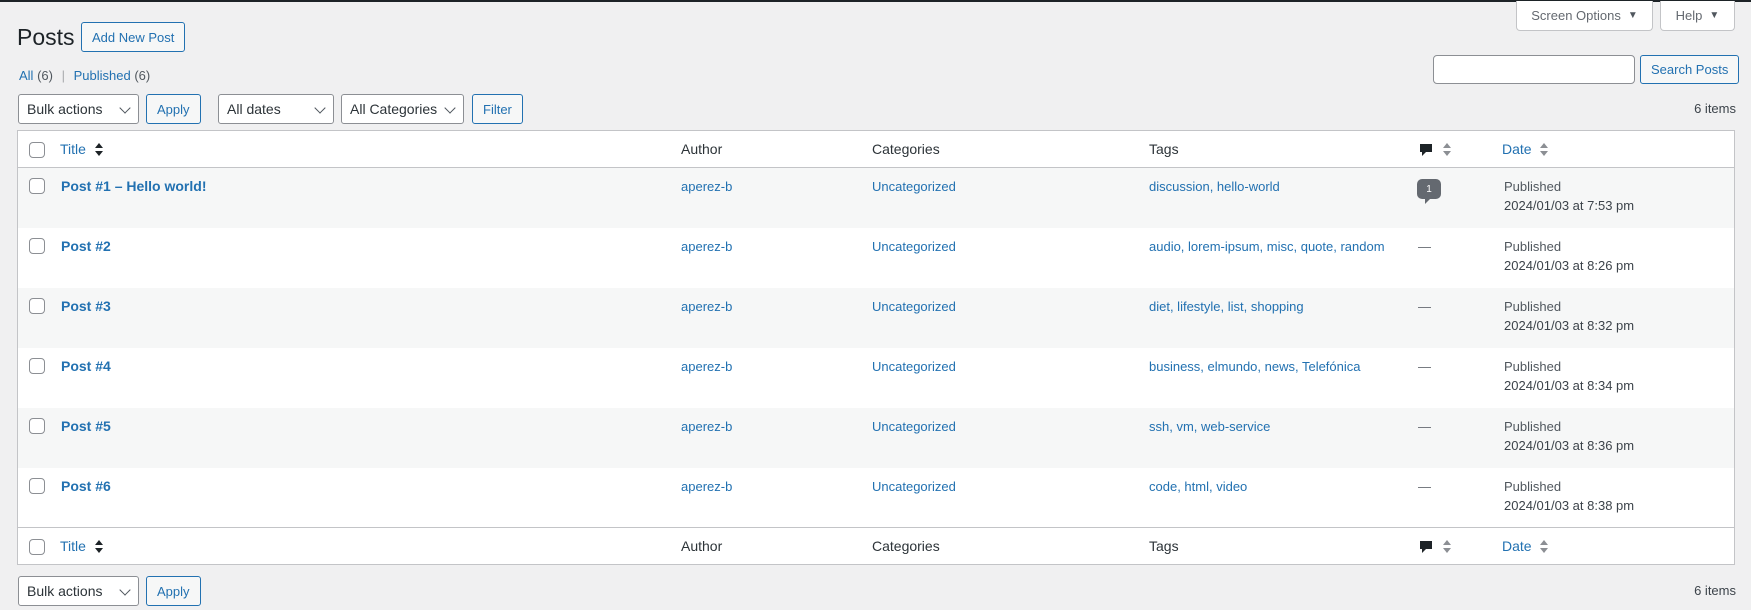 The image size is (1751, 610). I want to click on tags-links: discussion, hello-world, so click(1214, 186).